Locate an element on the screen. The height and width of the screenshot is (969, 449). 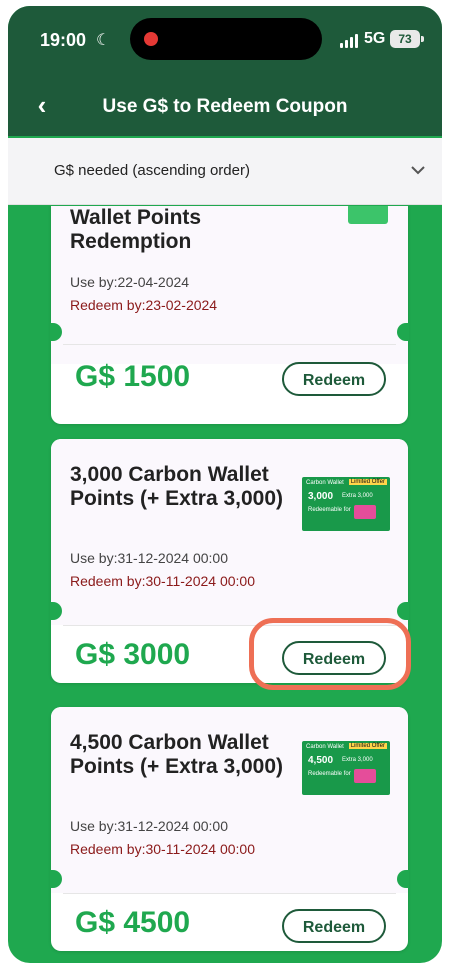
signal-icon is located at coordinates (350, 41).